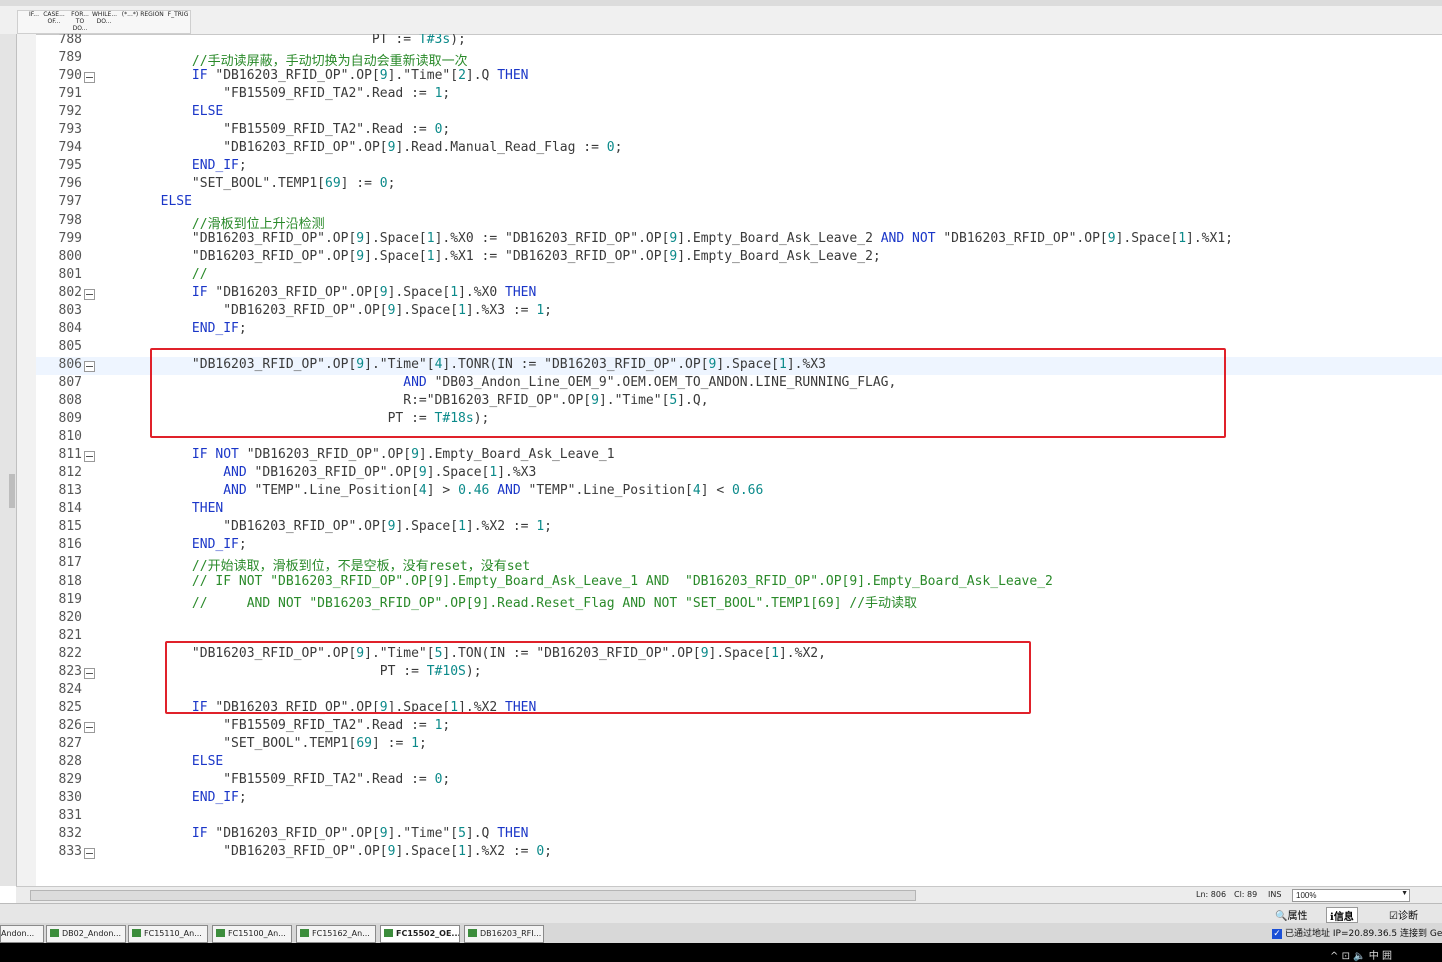 The image size is (1442, 962). Describe the element at coordinates (739, 510) in the screenshot. I see `code-line: 814 THEN` at that location.